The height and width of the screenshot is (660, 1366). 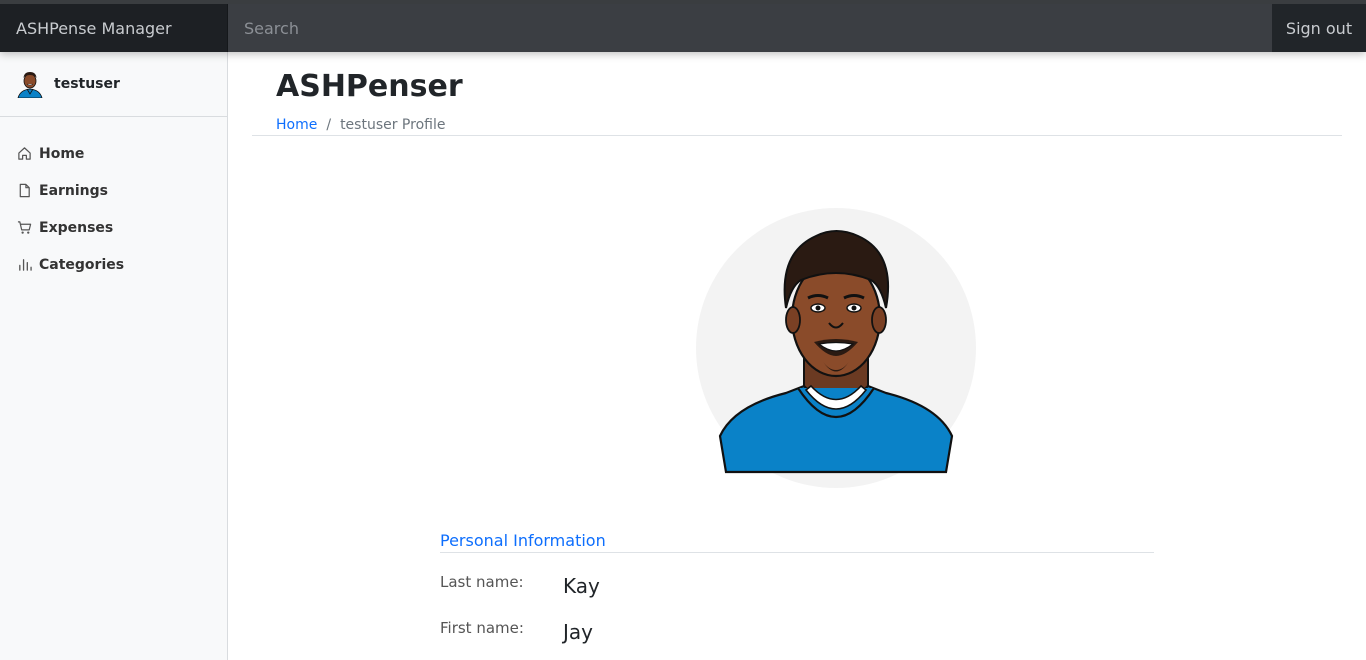 What do you see at coordinates (24, 191) in the screenshot?
I see `file-icon` at bounding box center [24, 191].